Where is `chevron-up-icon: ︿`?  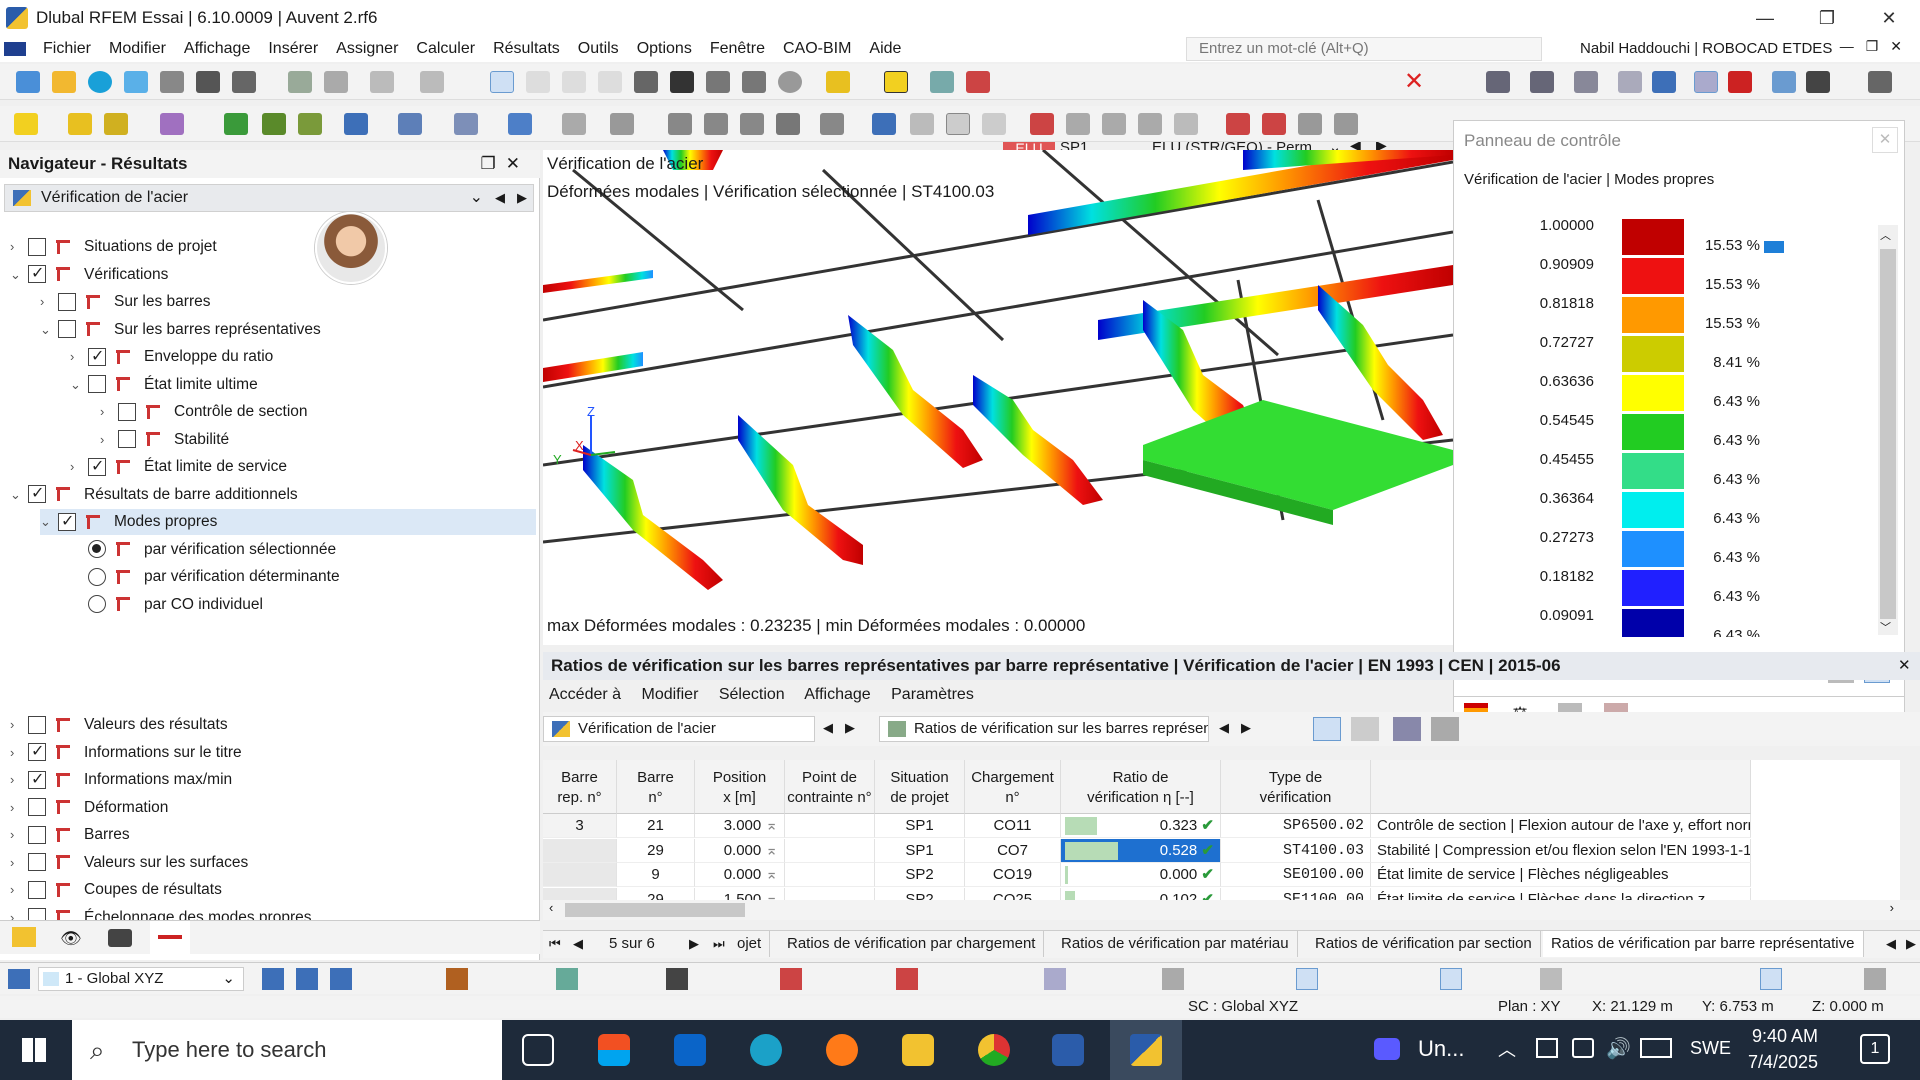
chevron-up-icon: ︿ is located at coordinates (1507, 1049).